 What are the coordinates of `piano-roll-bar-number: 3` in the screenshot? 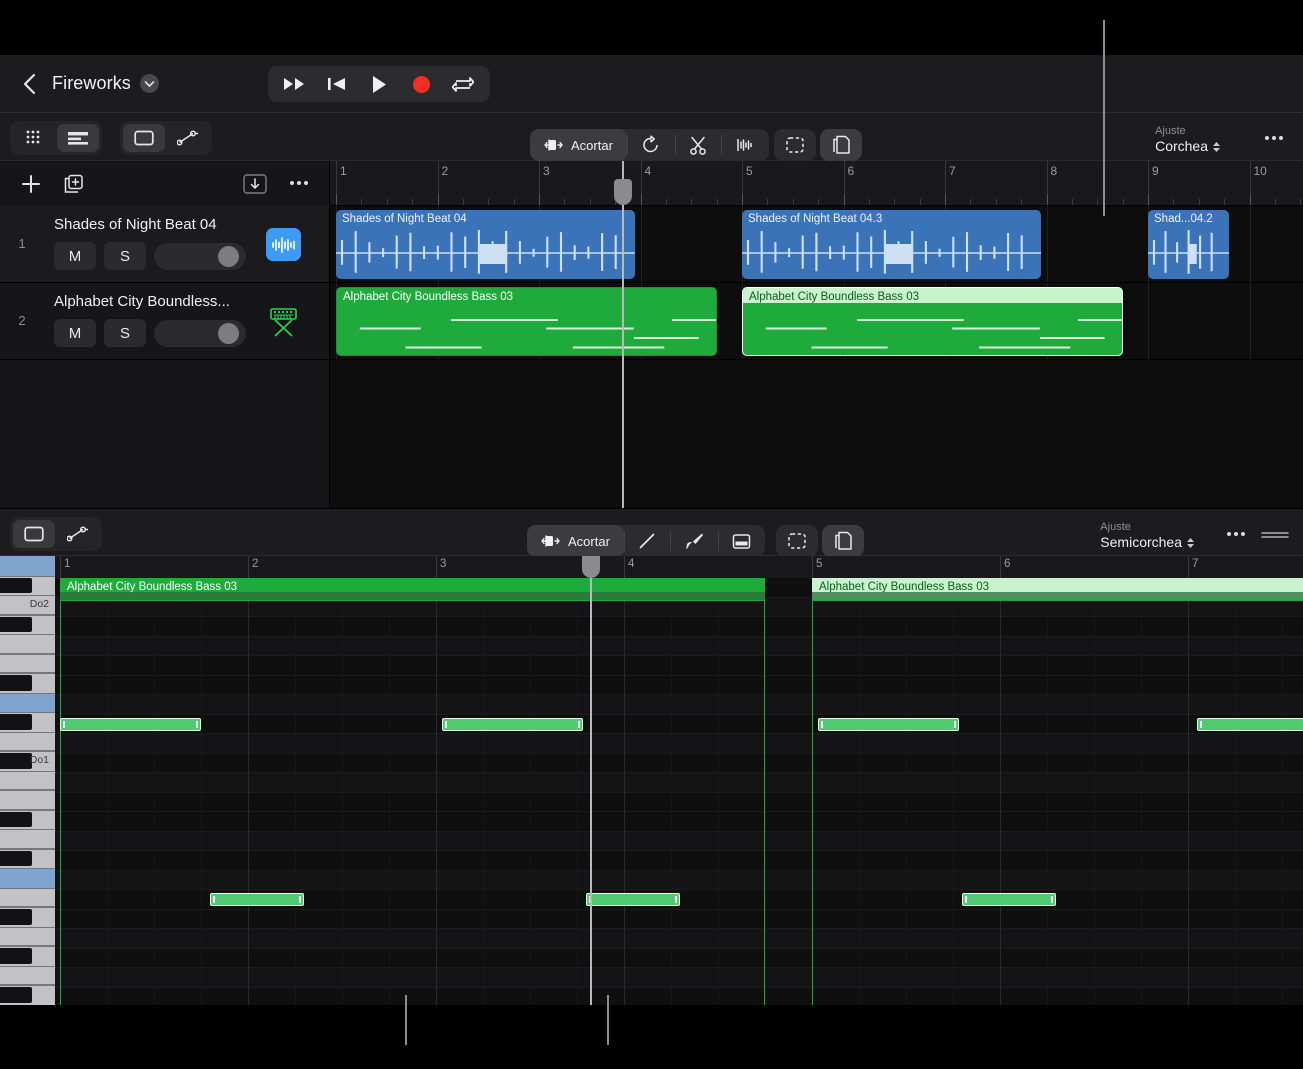 It's located at (443, 564).